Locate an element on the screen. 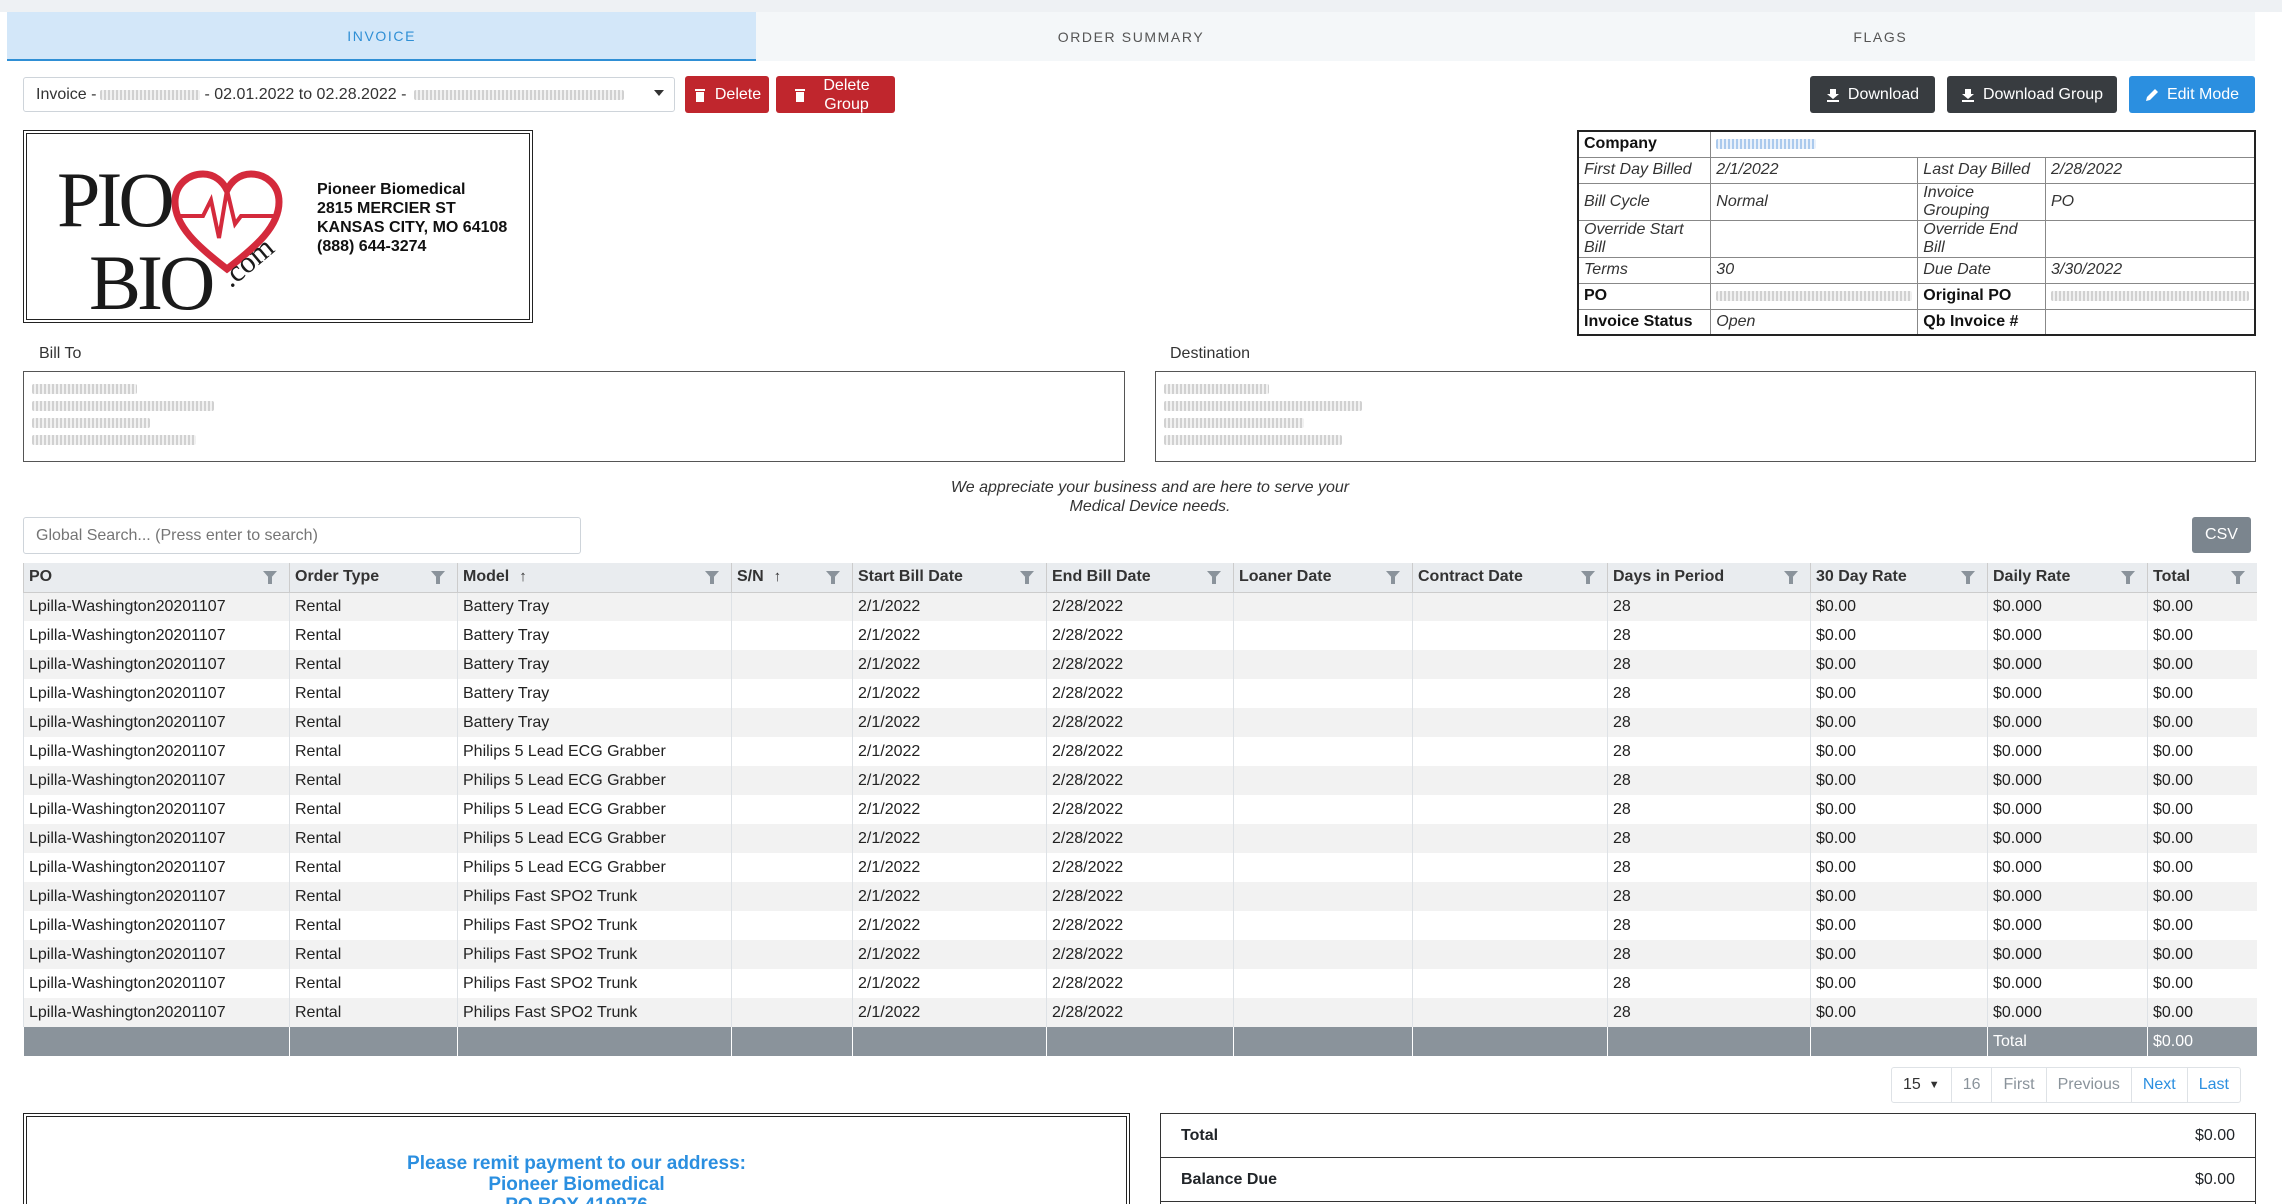  next-page-button: Next is located at coordinates (2158, 1085).